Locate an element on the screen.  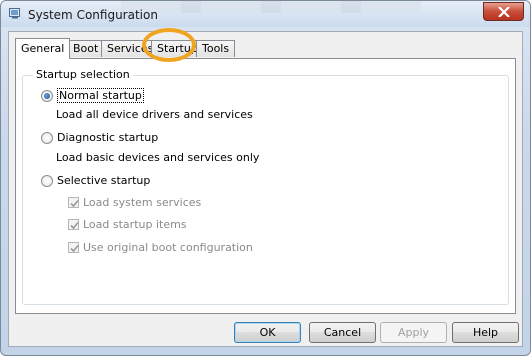
group-label: Startup selection is located at coordinates (83, 74).